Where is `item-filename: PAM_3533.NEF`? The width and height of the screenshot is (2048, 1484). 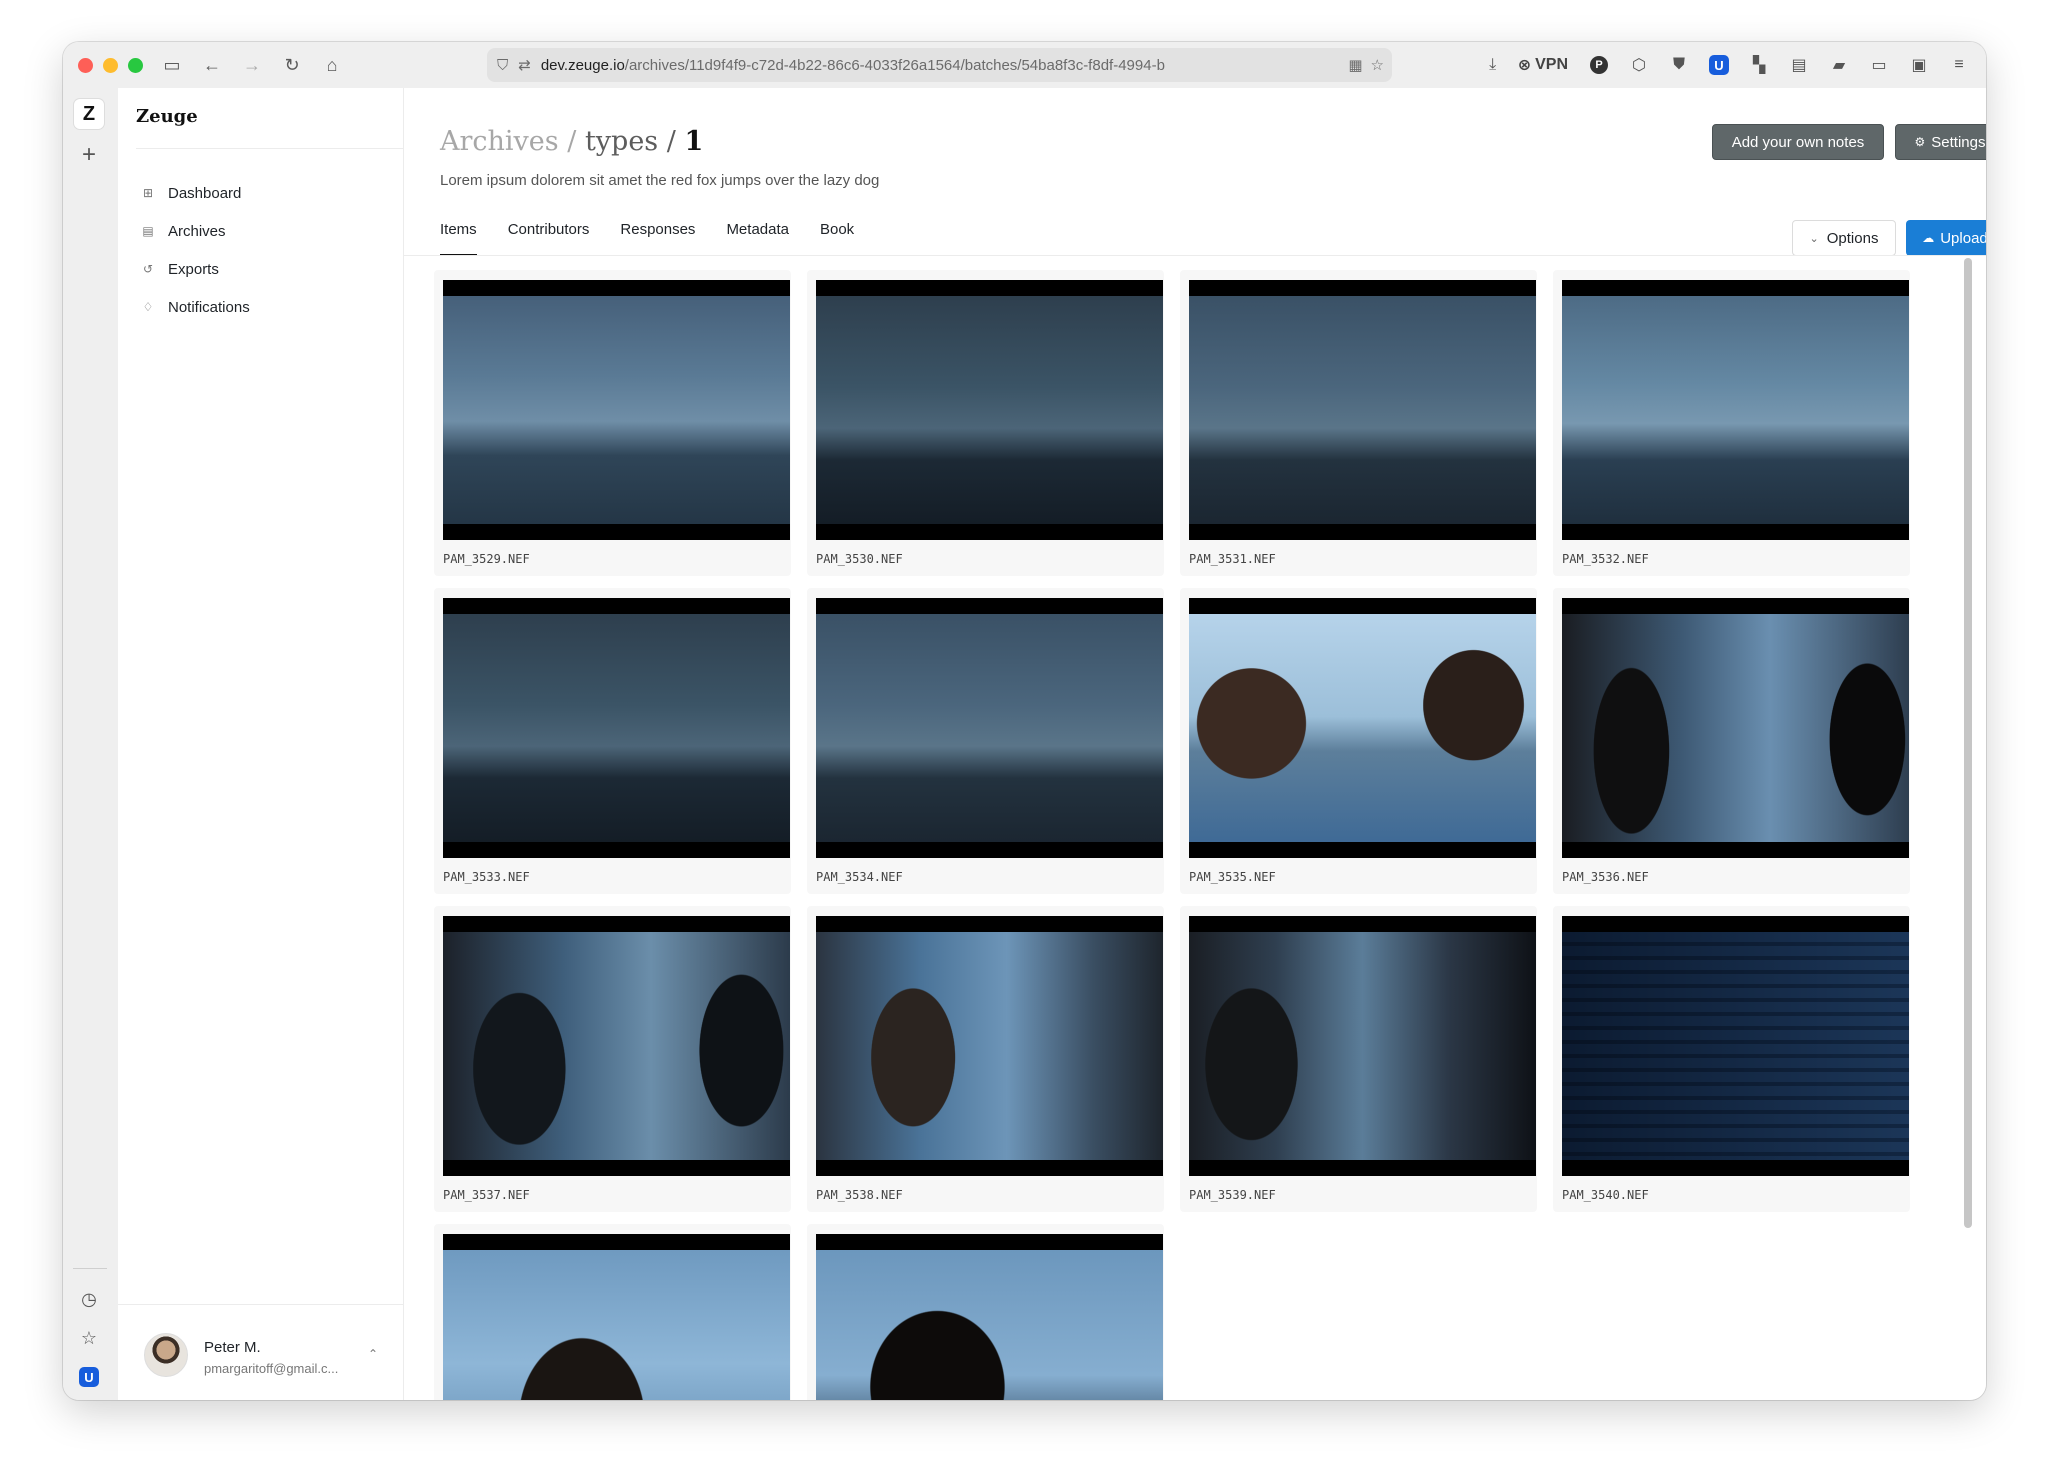
item-filename: PAM_3533.NEF is located at coordinates (486, 877).